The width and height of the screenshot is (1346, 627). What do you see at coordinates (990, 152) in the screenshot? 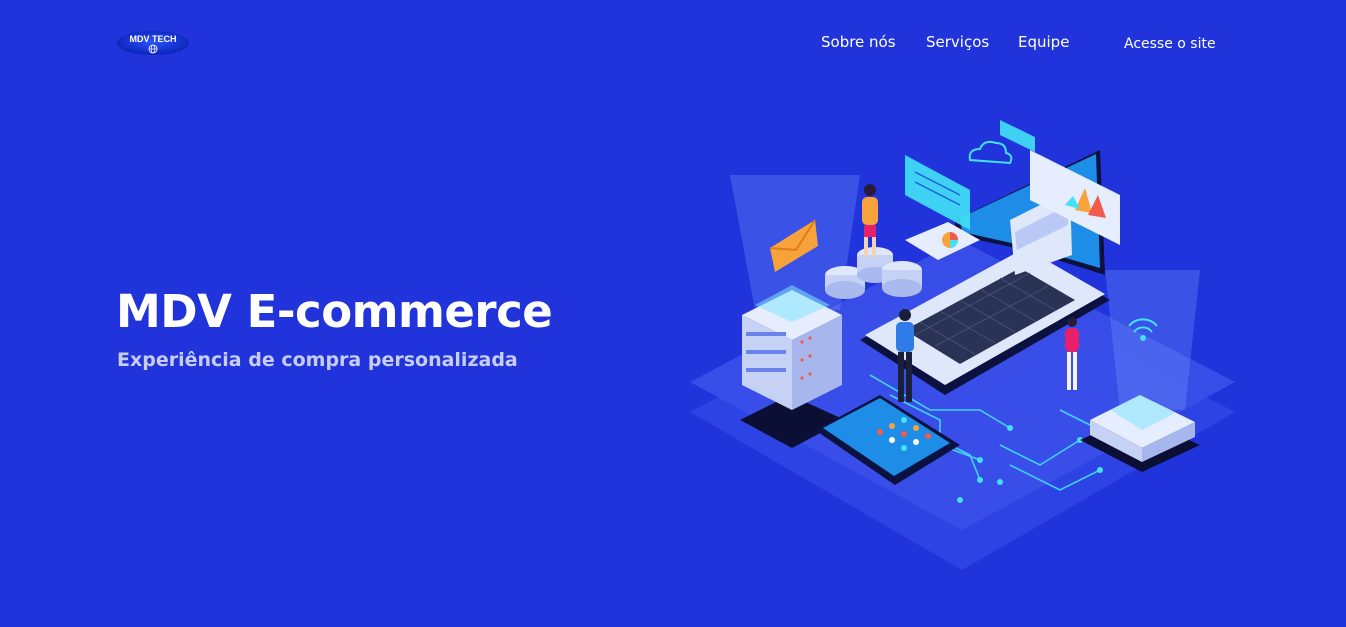
I see `cloud-icon` at bounding box center [990, 152].